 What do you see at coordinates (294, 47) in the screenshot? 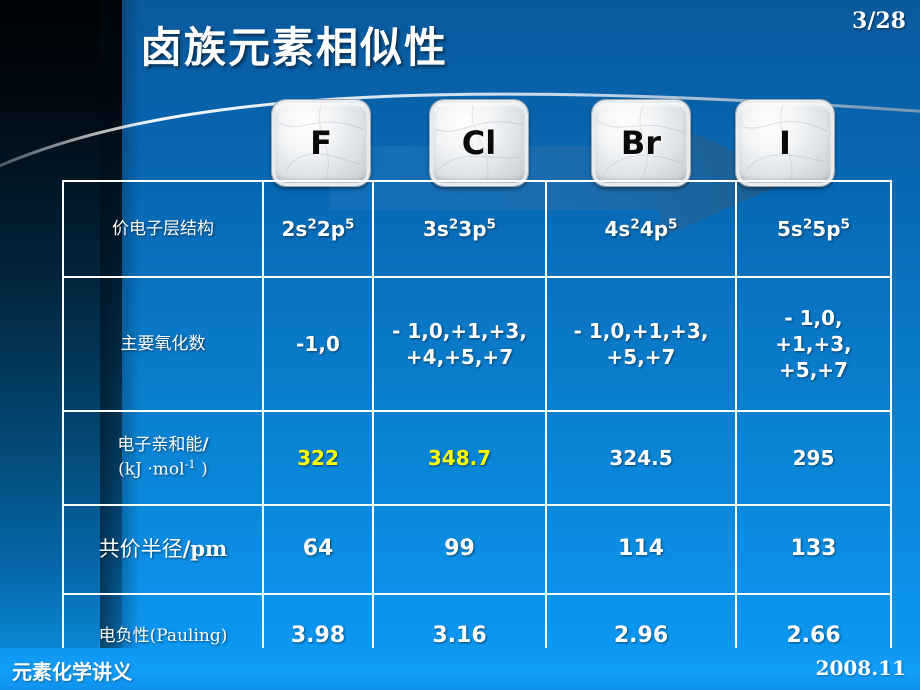
I see `page-title: 卤族元素相似性` at bounding box center [294, 47].